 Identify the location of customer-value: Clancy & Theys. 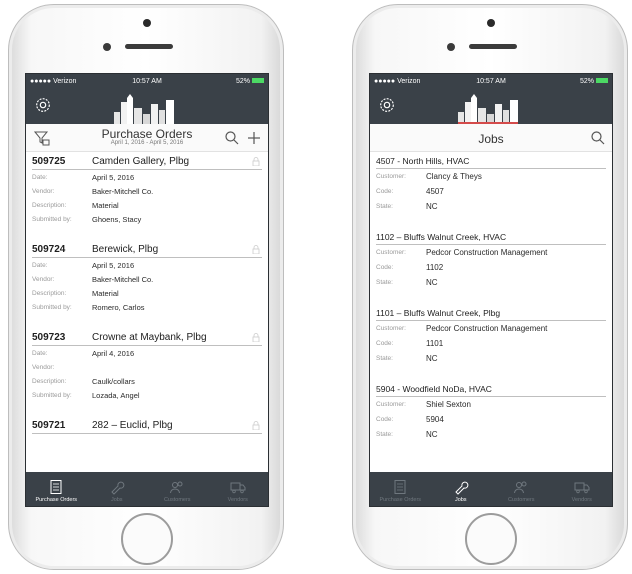
(454, 176).